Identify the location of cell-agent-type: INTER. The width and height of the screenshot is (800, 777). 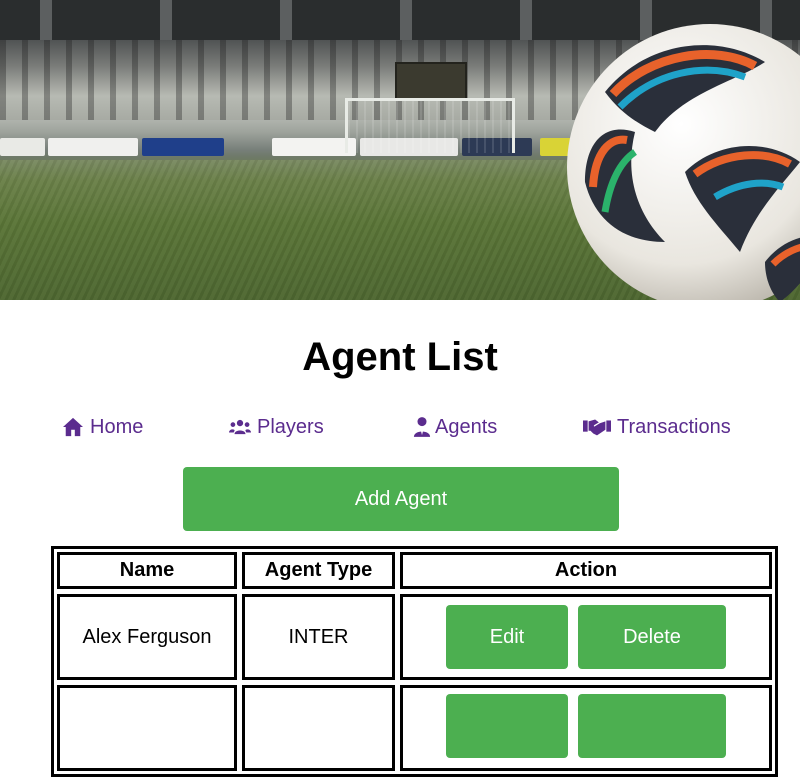
(318, 637).